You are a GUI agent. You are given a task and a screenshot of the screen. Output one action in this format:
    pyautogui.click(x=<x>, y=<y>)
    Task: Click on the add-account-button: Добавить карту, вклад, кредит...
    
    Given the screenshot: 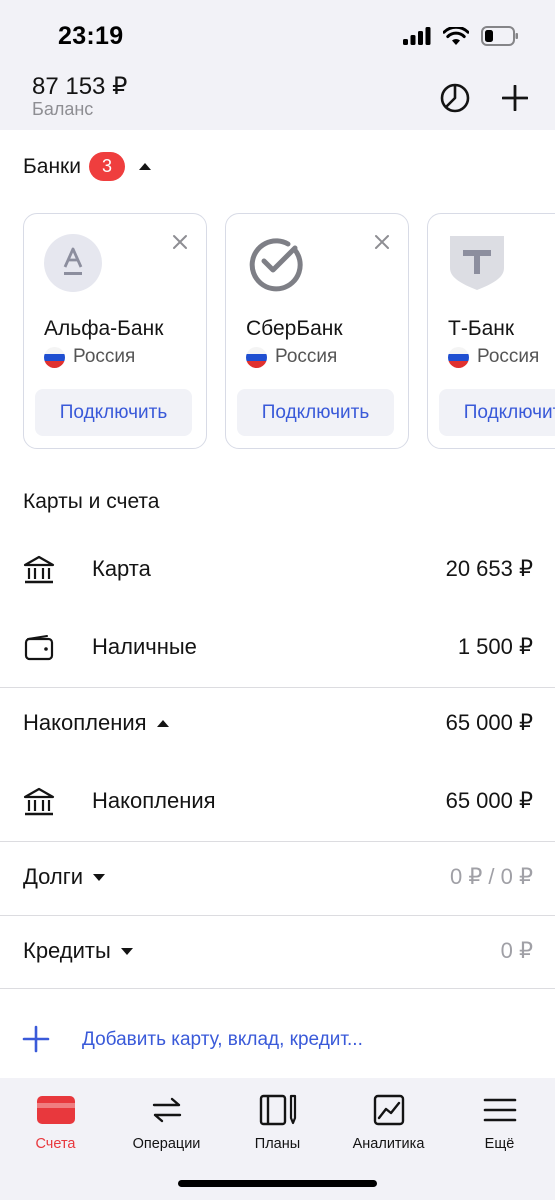 What is the action you would take?
    pyautogui.click(x=277, y=1040)
    